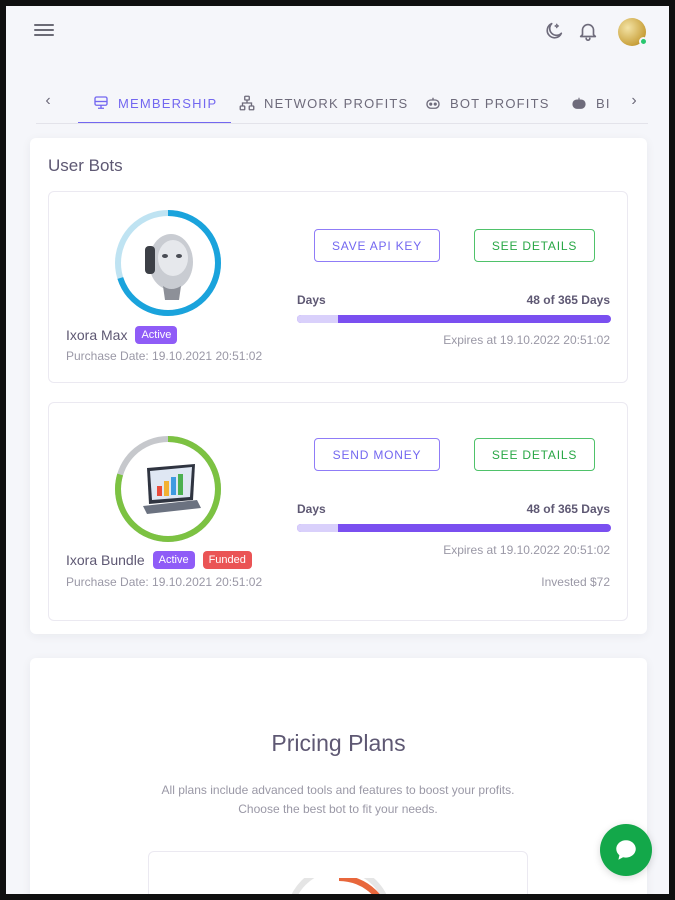  What do you see at coordinates (168, 263) in the screenshot?
I see `bot-avatar-robot` at bounding box center [168, 263].